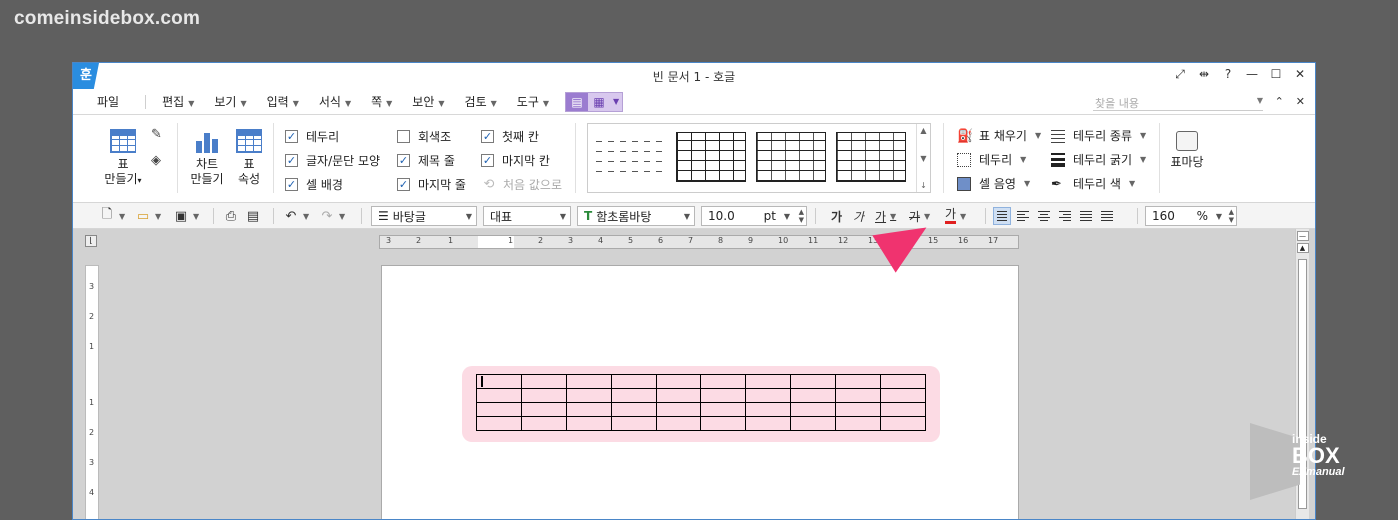  Describe the element at coordinates (1302, 248) in the screenshot. I see `scroll-up-arrow-icon: ▲` at that location.